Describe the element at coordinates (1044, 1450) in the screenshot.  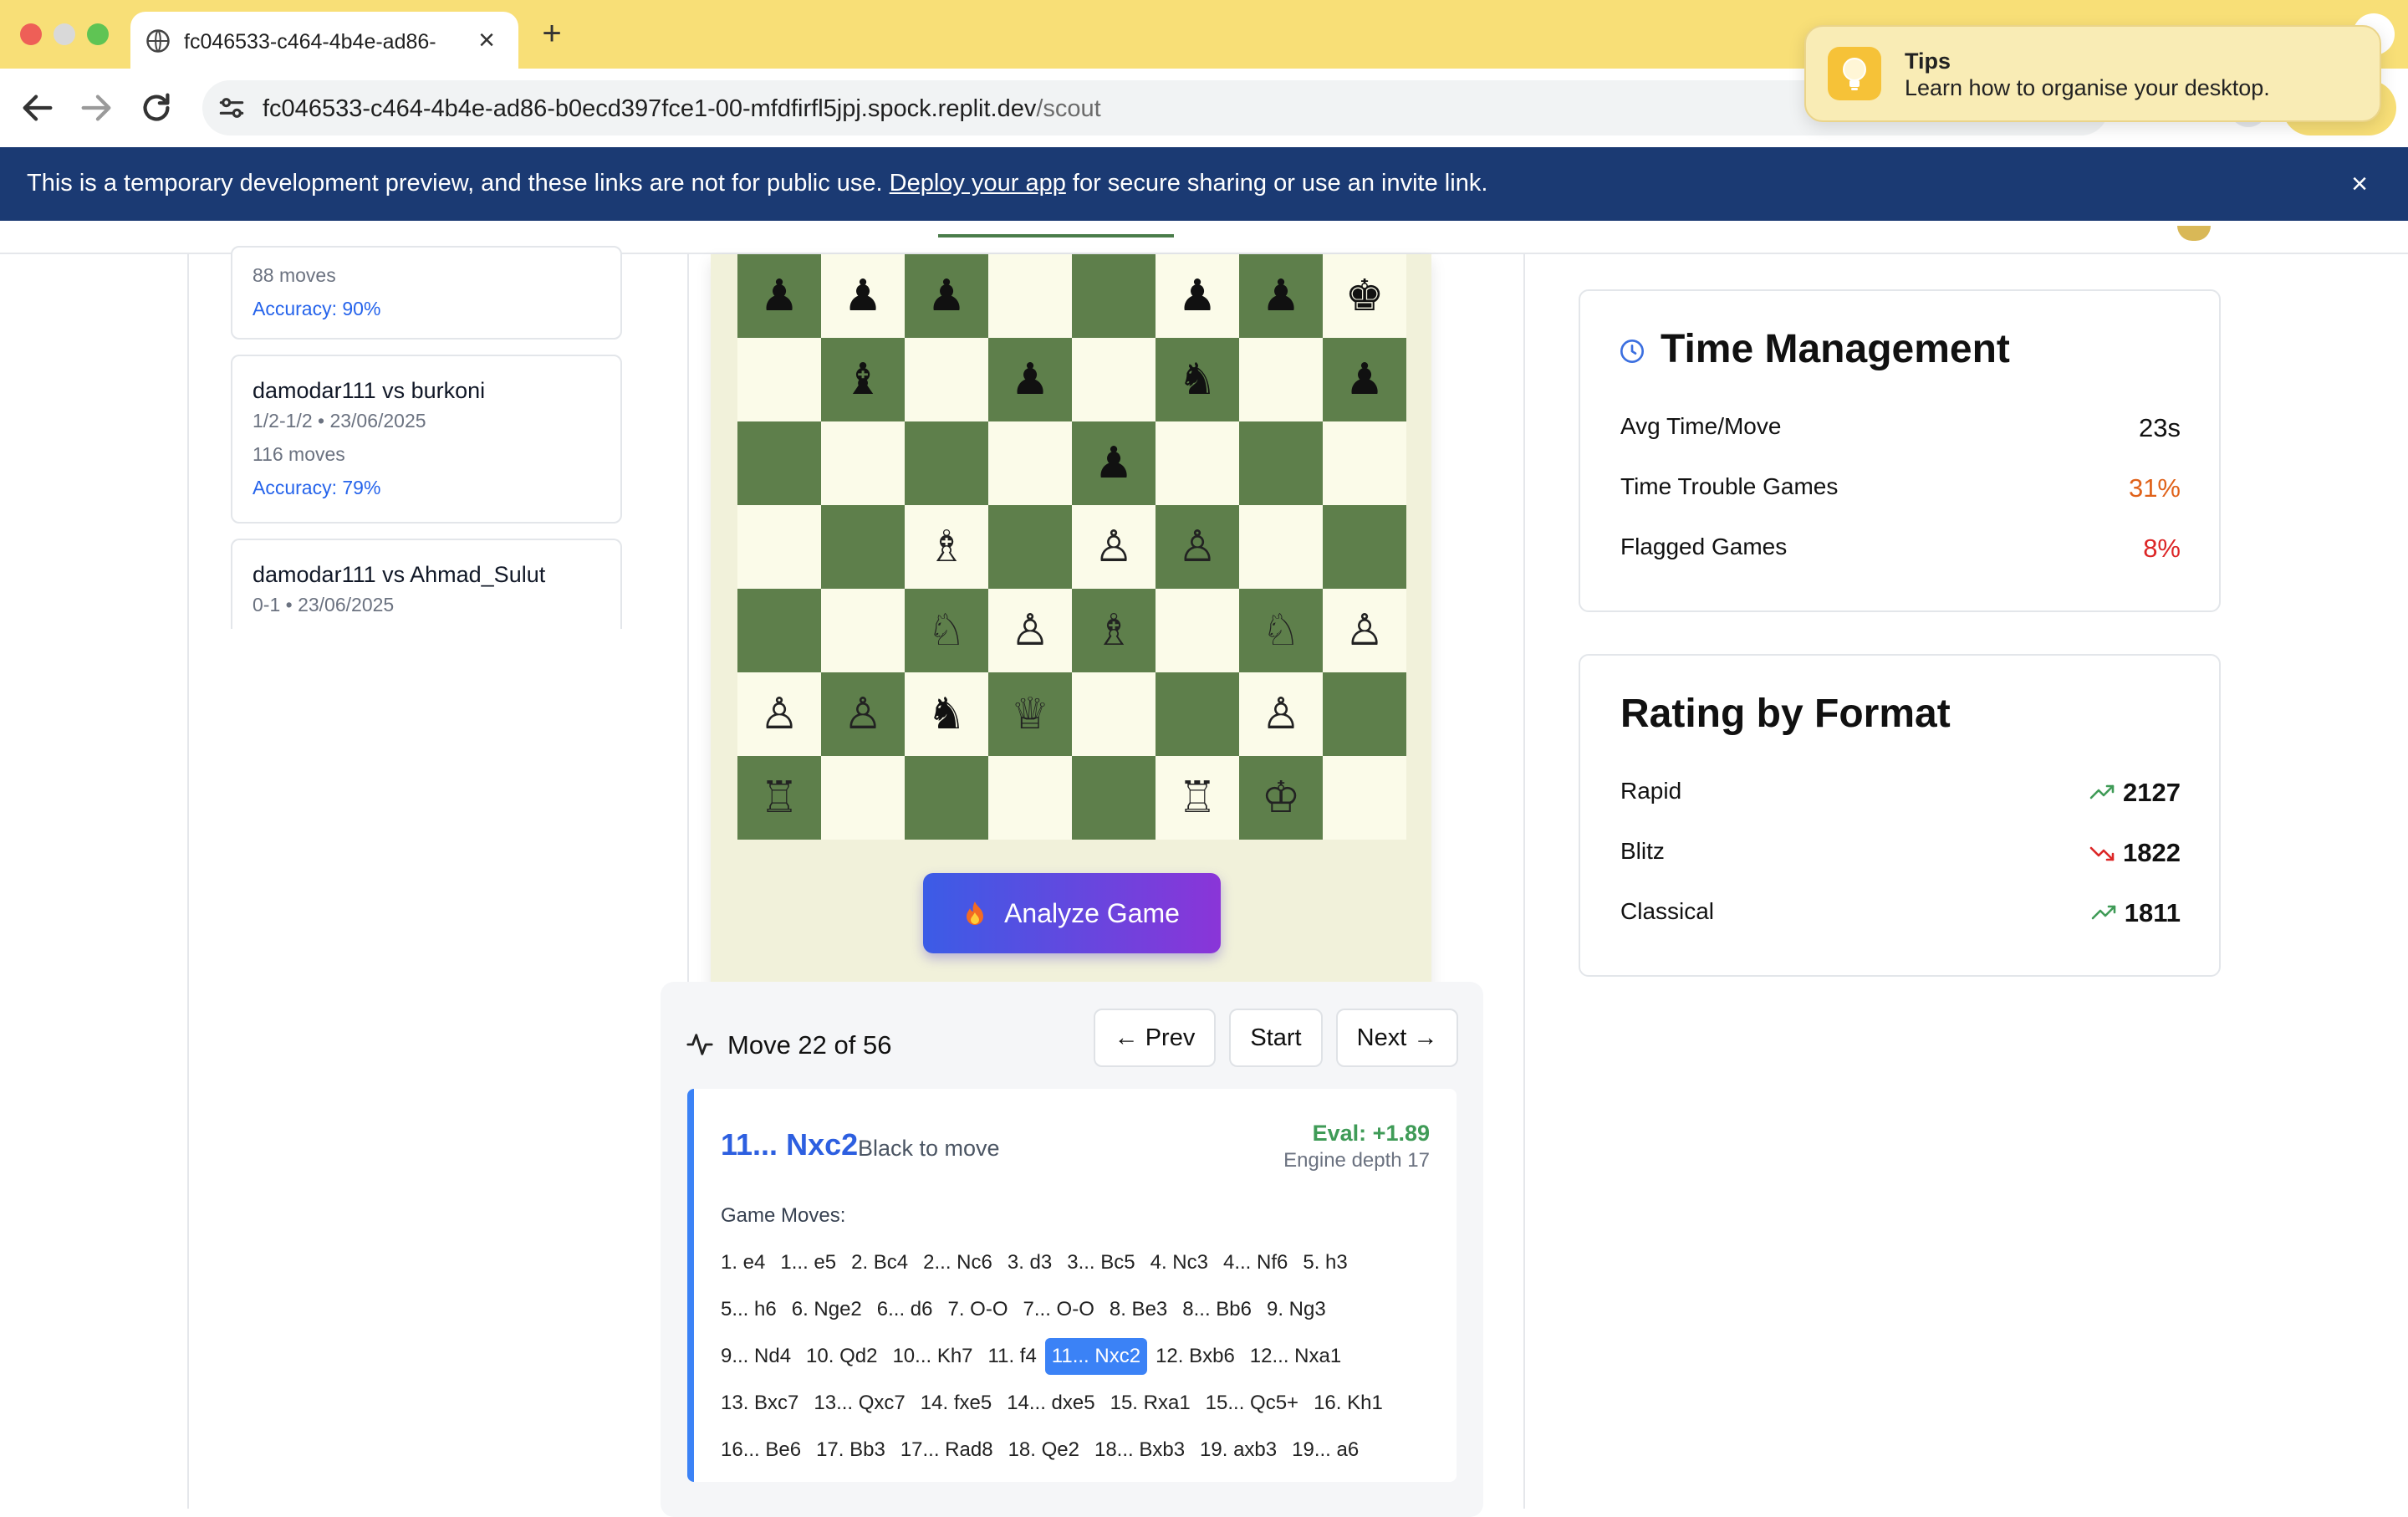
I see `move-chip: 18. Qe2` at that location.